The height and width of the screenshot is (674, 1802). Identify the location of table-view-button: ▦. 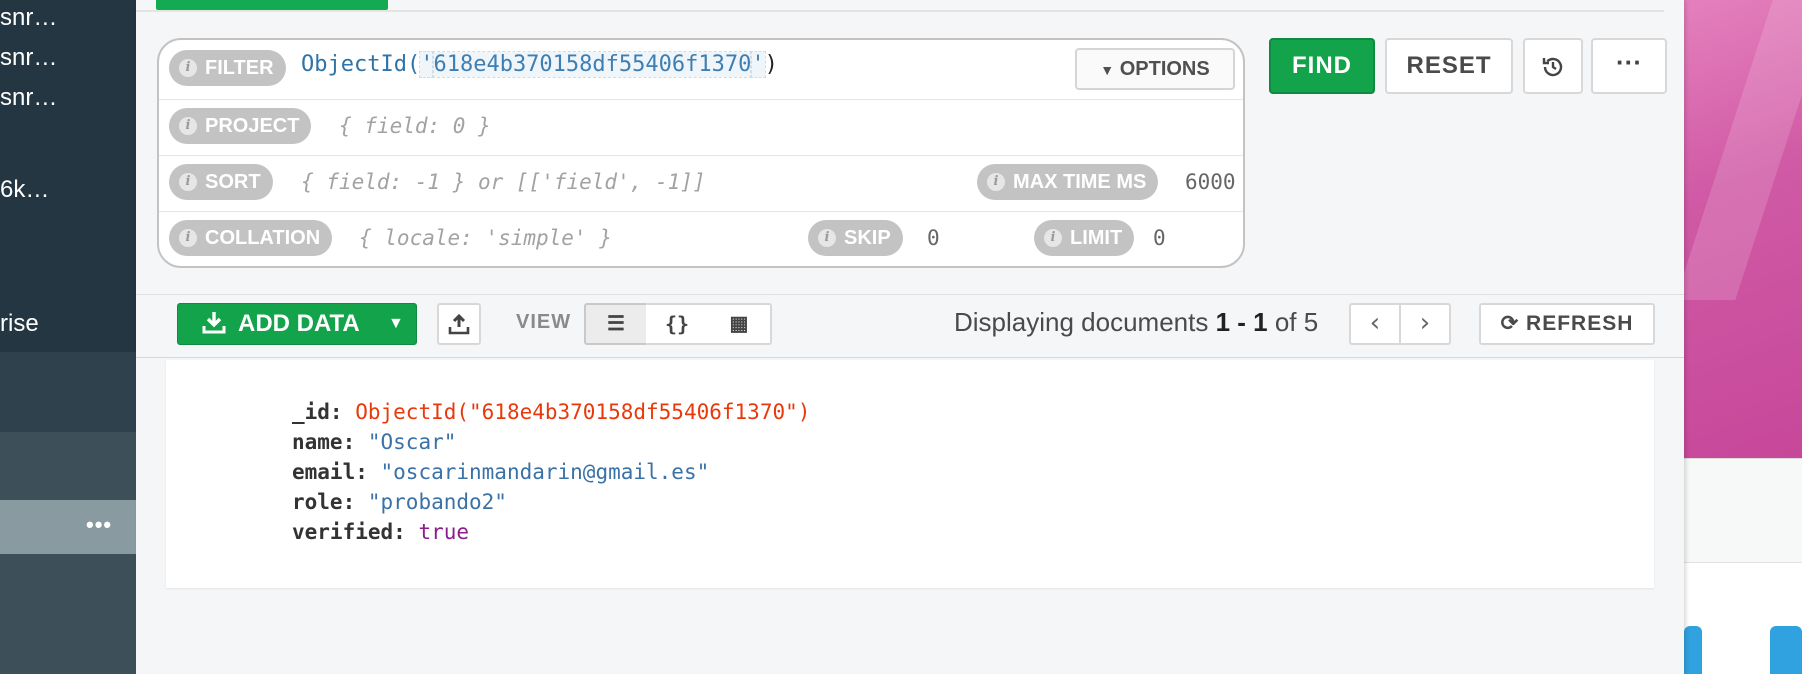
(740, 324).